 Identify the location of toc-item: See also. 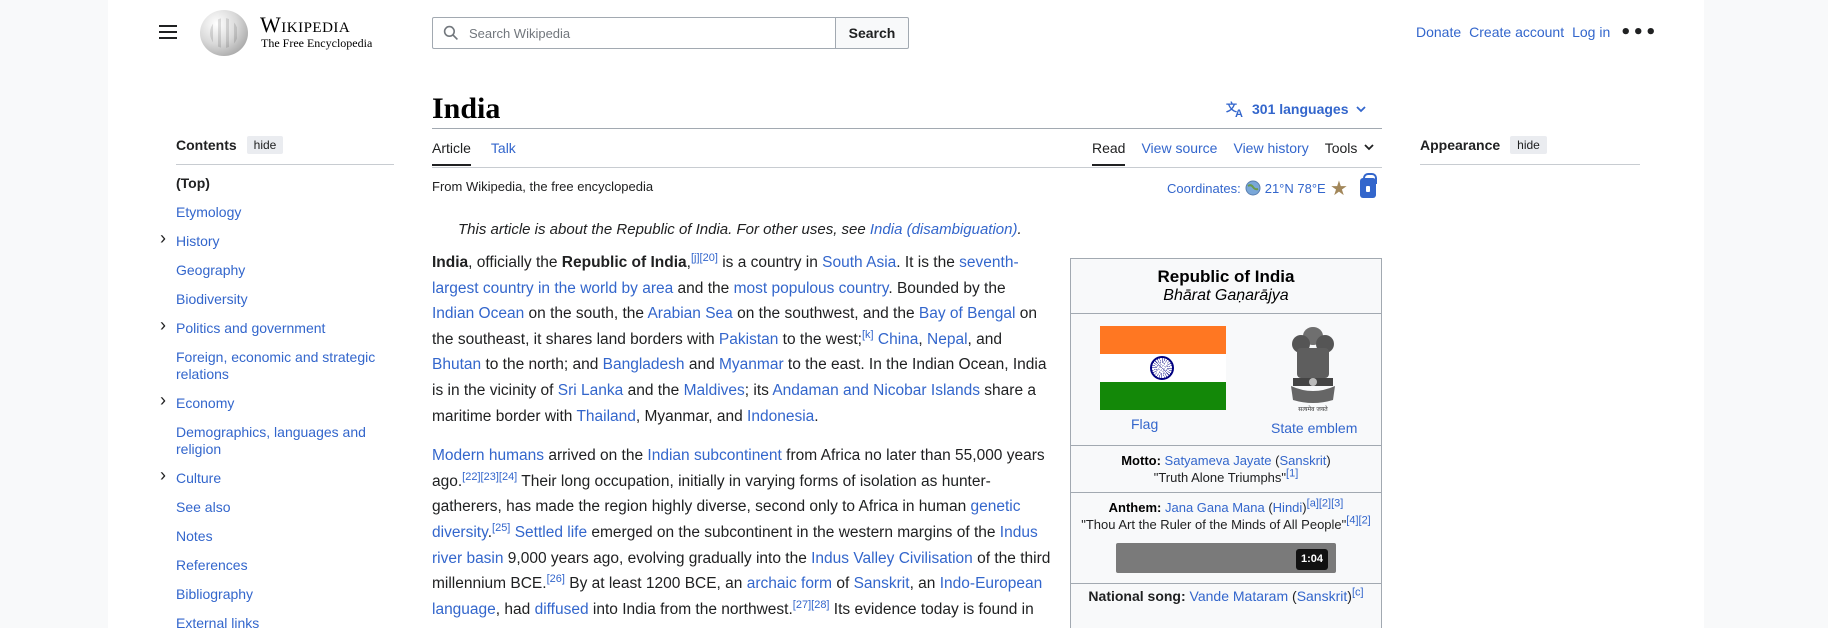
(285, 507).